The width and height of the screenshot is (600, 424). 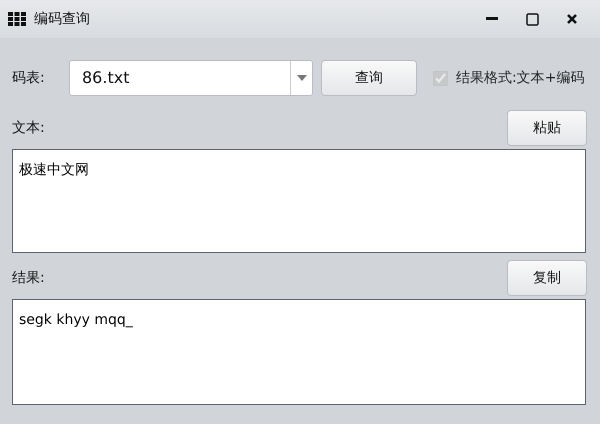 I want to click on app-grid-icon, so click(x=17, y=19).